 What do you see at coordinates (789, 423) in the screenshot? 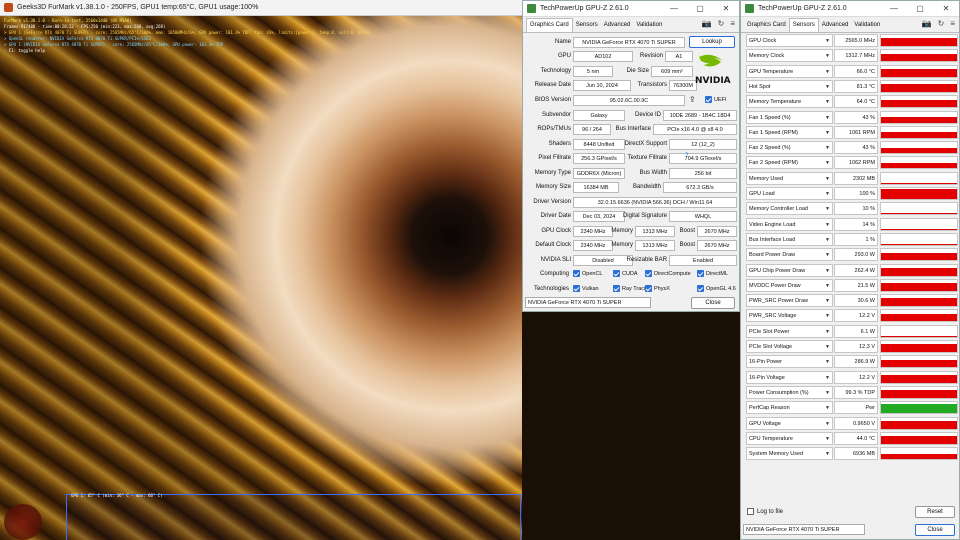
I see `sensor-name: GPU Voltage ▼` at bounding box center [789, 423].